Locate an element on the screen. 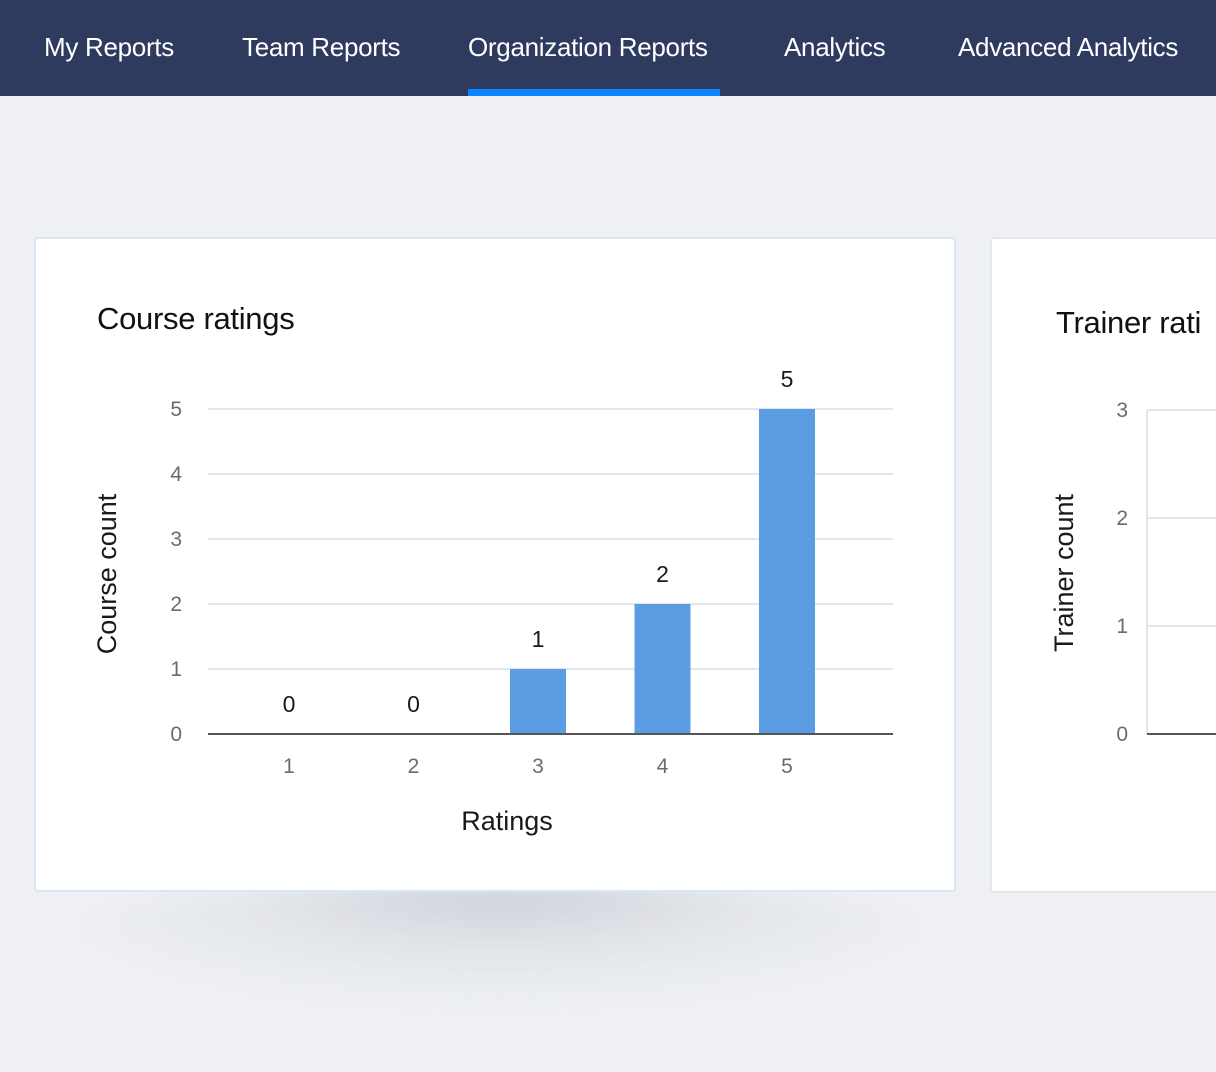  y-tick-label: 3 is located at coordinates (1122, 410).